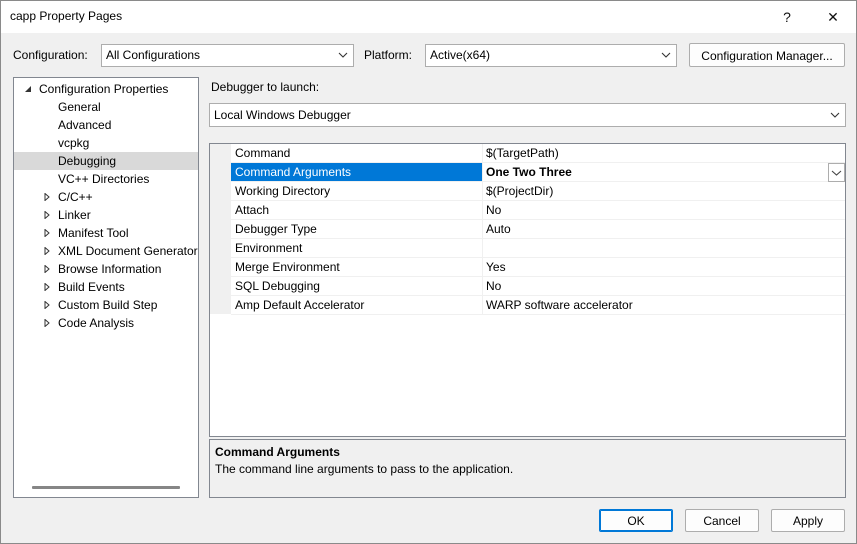 The width and height of the screenshot is (857, 544). I want to click on property-name: Command, so click(357, 153).